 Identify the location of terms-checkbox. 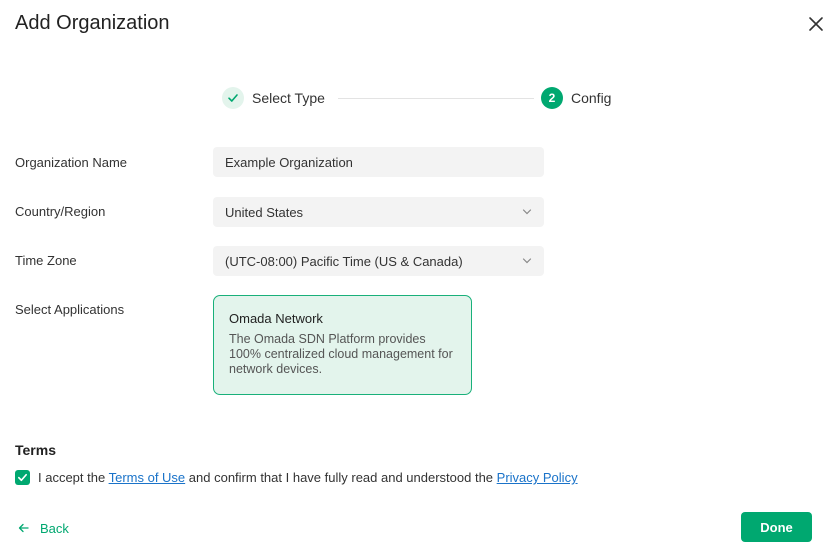
(22, 477).